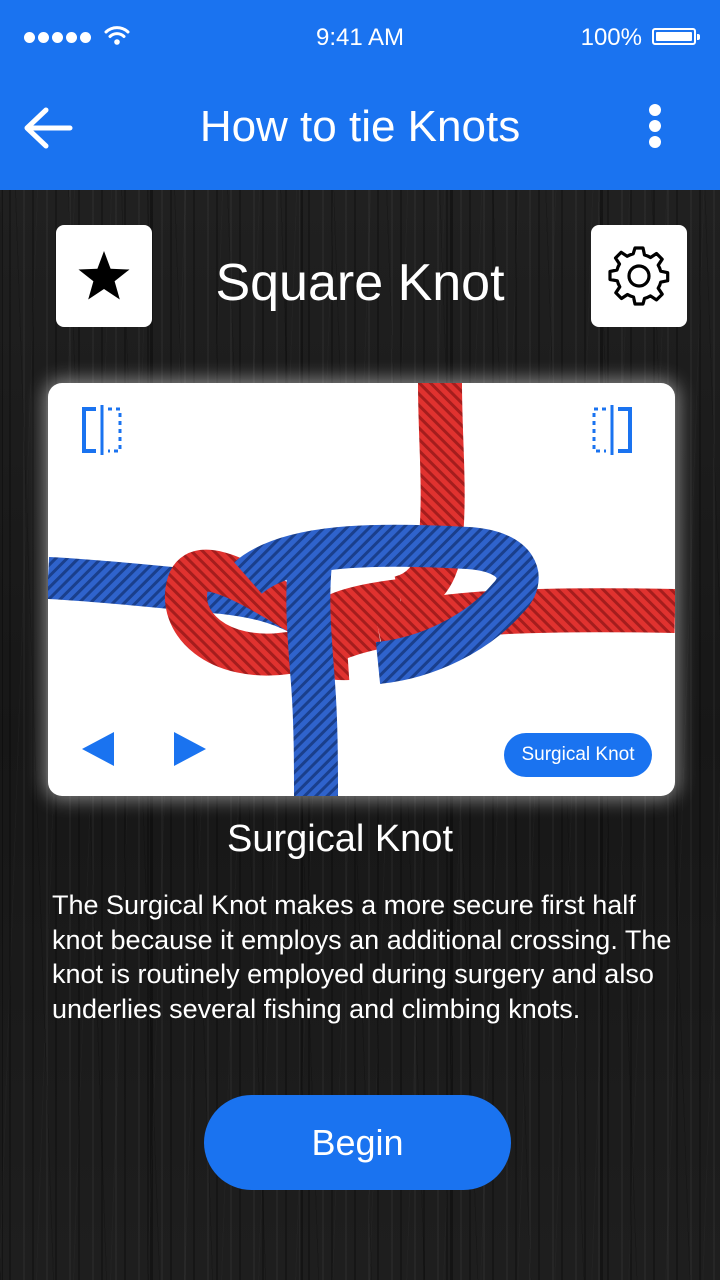  Describe the element at coordinates (98, 749) in the screenshot. I see `triangle-left-icon` at that location.